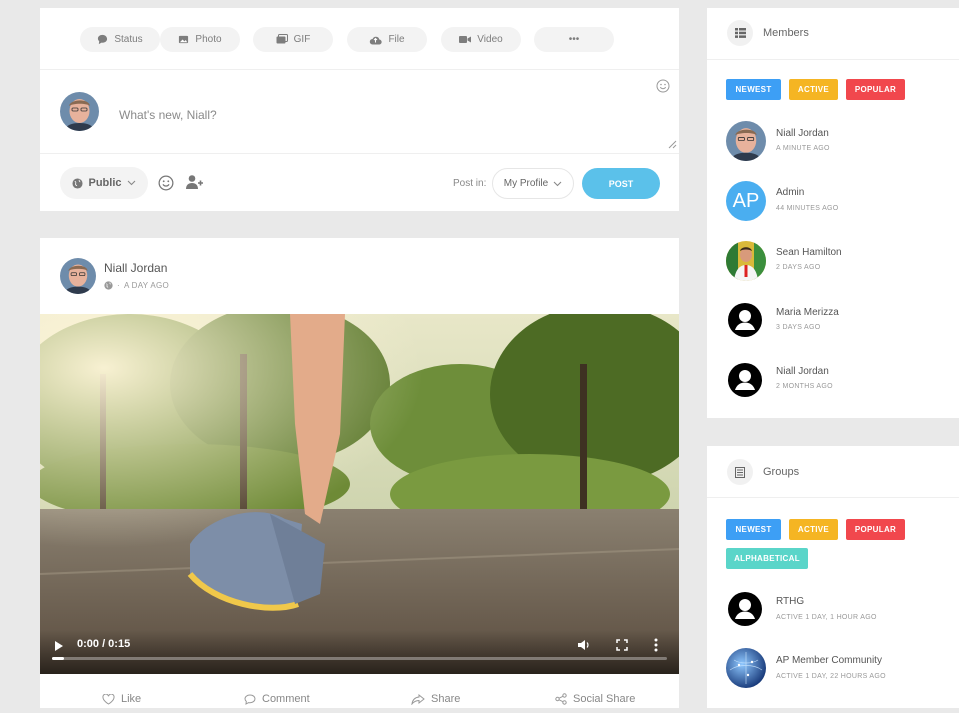  I want to click on group-activity: ACTIVE 1 DAY, 1 HOUR AGO, so click(826, 617).